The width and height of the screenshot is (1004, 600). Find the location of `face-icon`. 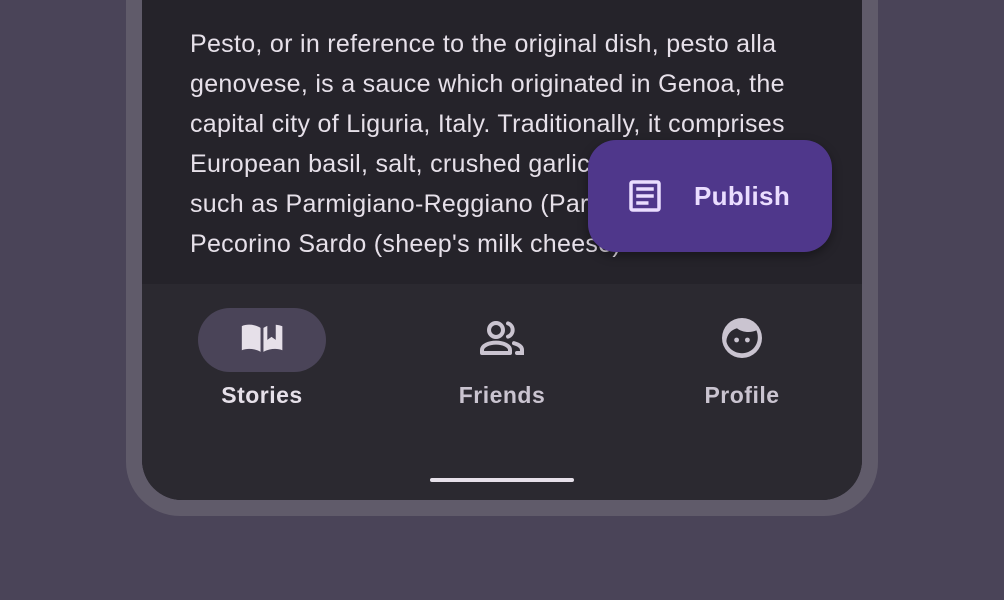

face-icon is located at coordinates (742, 340).